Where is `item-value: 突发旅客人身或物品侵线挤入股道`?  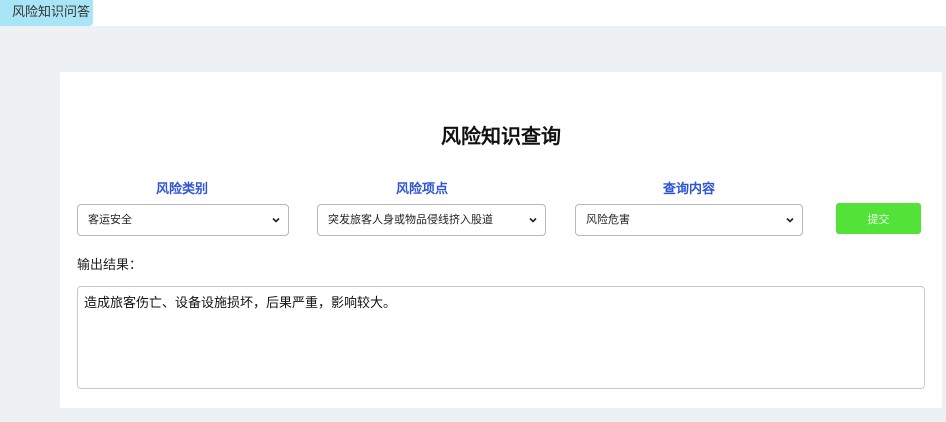
item-value: 突发旅客人身或物品侵线挤入股道 is located at coordinates (410, 219).